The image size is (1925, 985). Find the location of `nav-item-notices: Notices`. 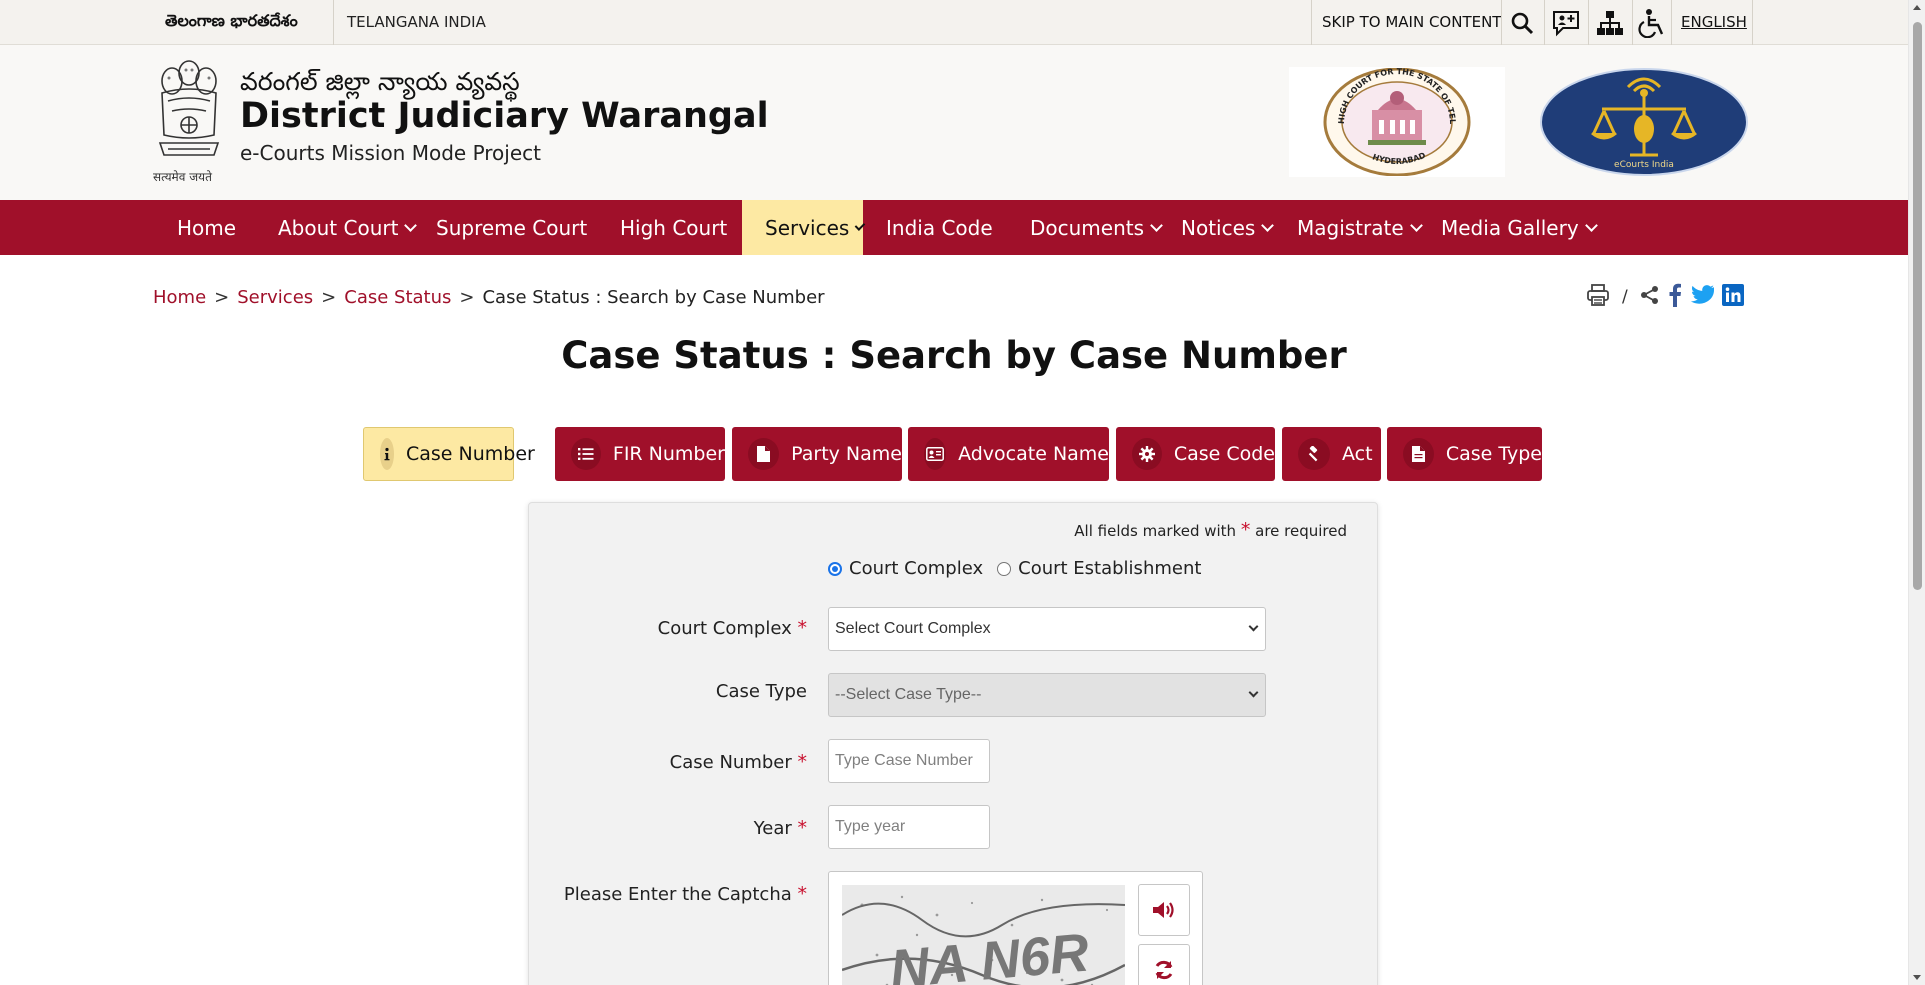

nav-item-notices: Notices is located at coordinates (1228, 227).